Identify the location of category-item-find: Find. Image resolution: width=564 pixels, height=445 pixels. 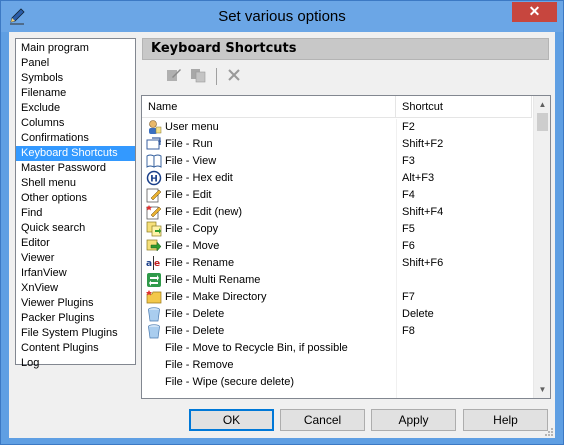
(75, 213).